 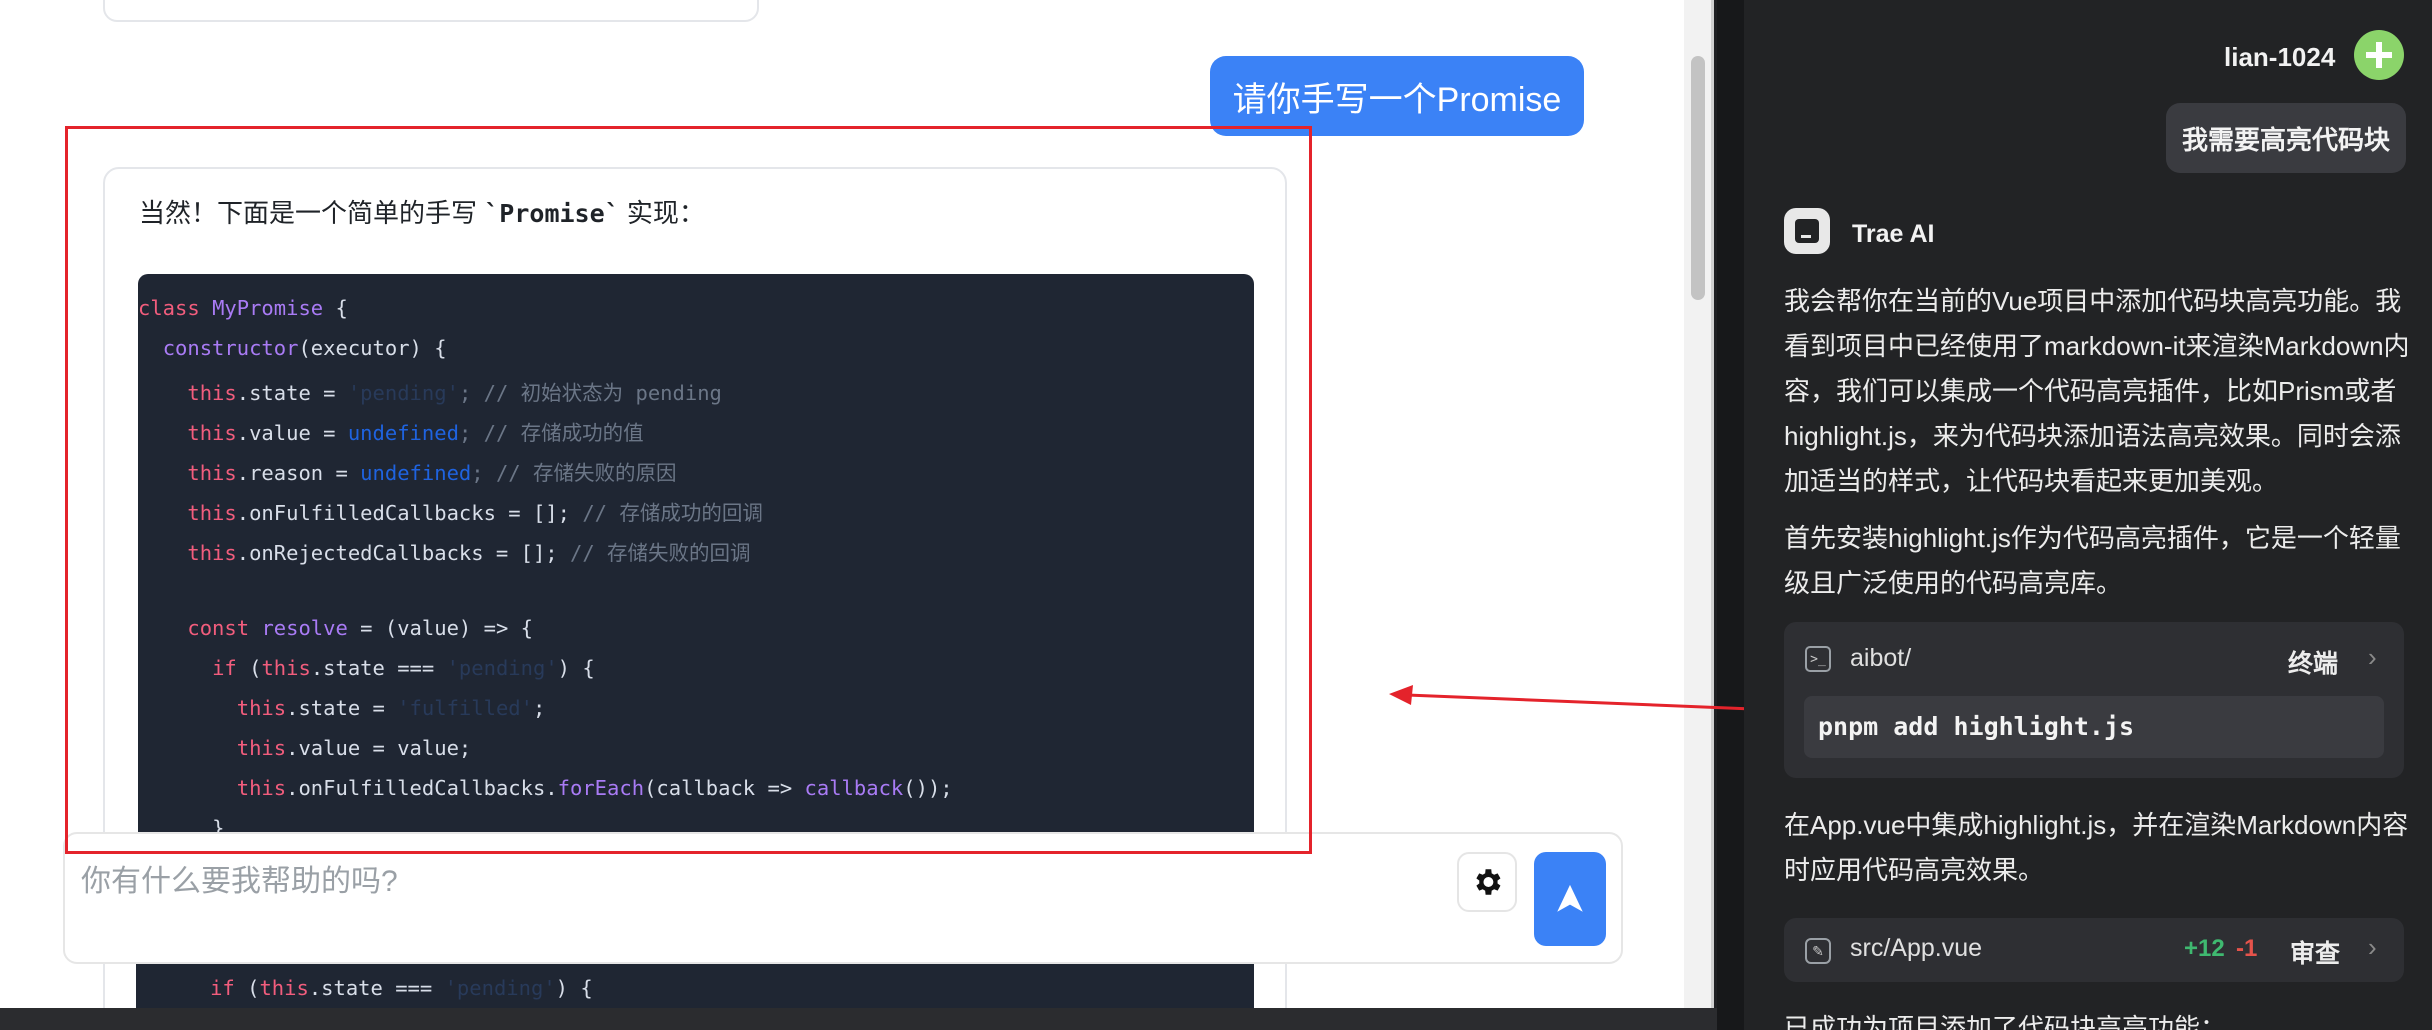 I want to click on user-message-bubble: 请你手写一个Promise, so click(x=1397, y=96).